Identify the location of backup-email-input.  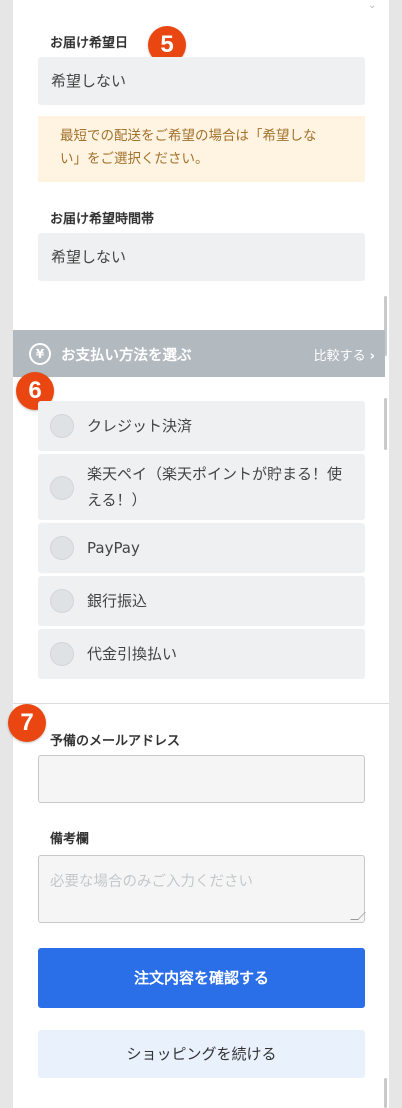
(201, 779).